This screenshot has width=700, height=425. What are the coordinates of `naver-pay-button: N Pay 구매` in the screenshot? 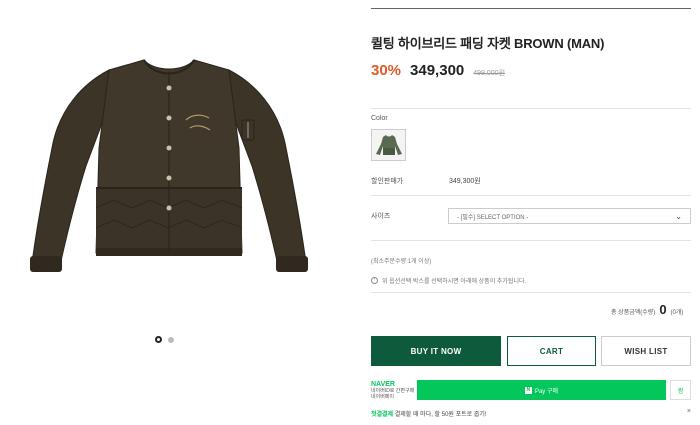 It's located at (541, 390).